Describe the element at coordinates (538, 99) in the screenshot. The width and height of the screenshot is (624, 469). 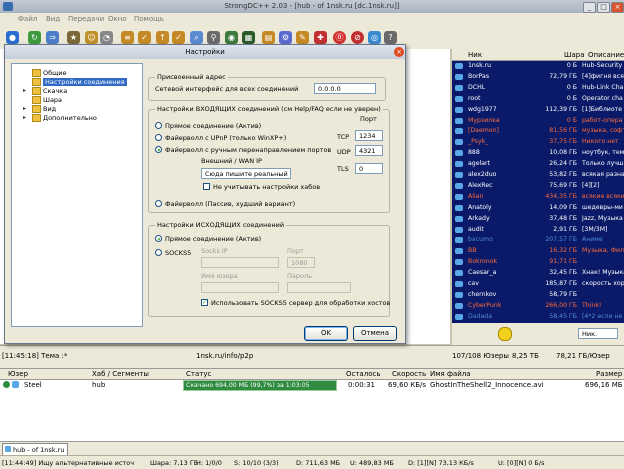
I see `user-row: root 0 Б Operator cha` at that location.